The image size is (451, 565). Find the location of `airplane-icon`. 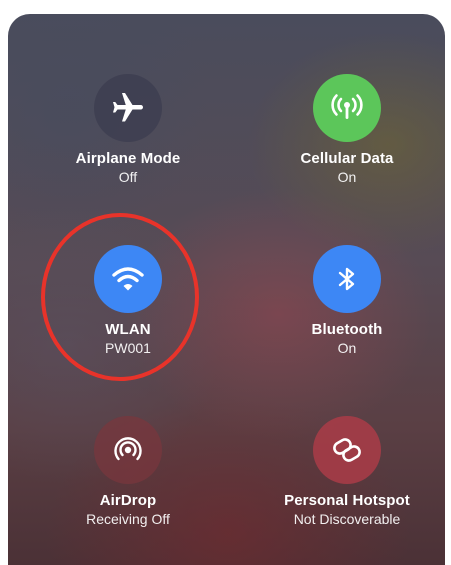

airplane-icon is located at coordinates (128, 107).